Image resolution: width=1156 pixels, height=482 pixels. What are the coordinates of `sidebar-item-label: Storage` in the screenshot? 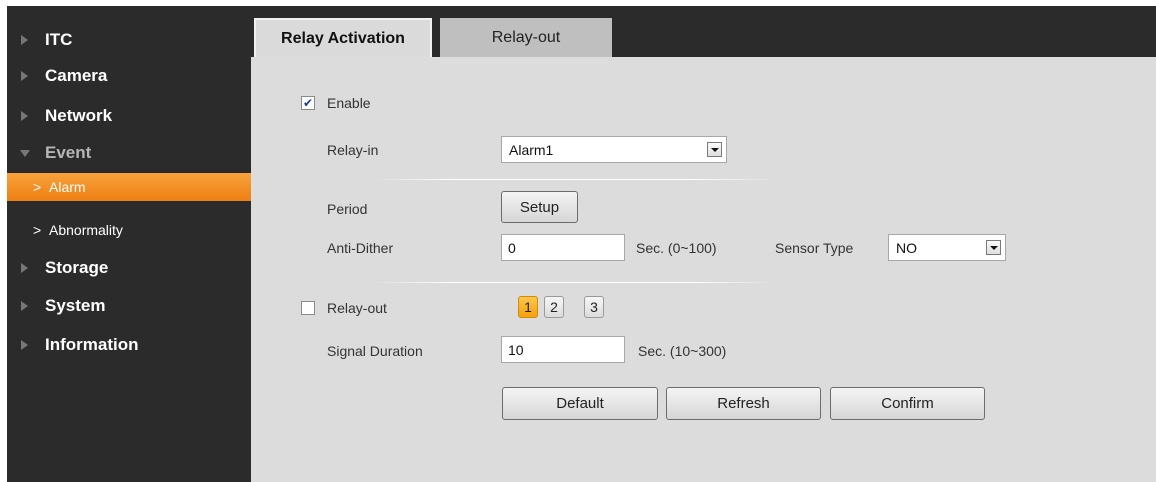 It's located at (77, 267).